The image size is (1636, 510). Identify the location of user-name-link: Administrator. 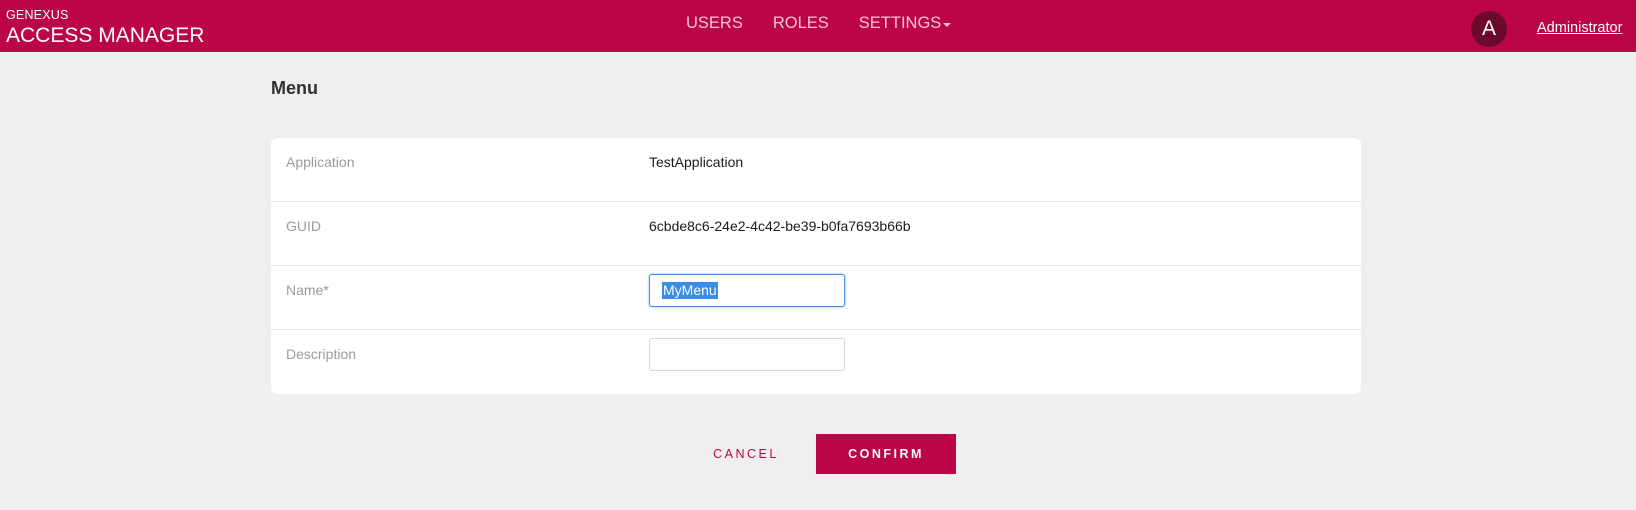
(1579, 28).